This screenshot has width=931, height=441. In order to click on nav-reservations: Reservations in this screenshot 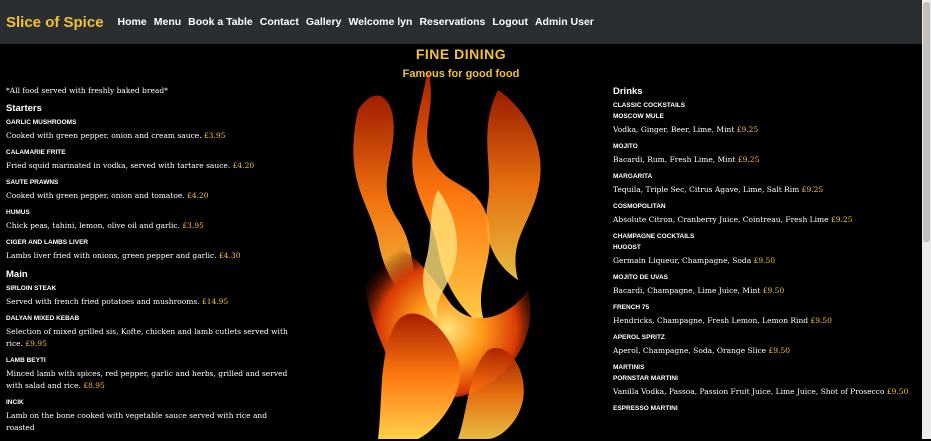, I will do `click(452, 22)`.